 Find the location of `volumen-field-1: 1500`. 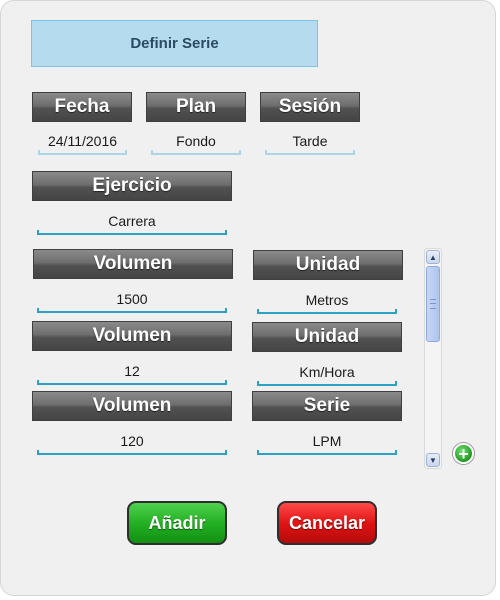

volumen-field-1: 1500 is located at coordinates (132, 299).